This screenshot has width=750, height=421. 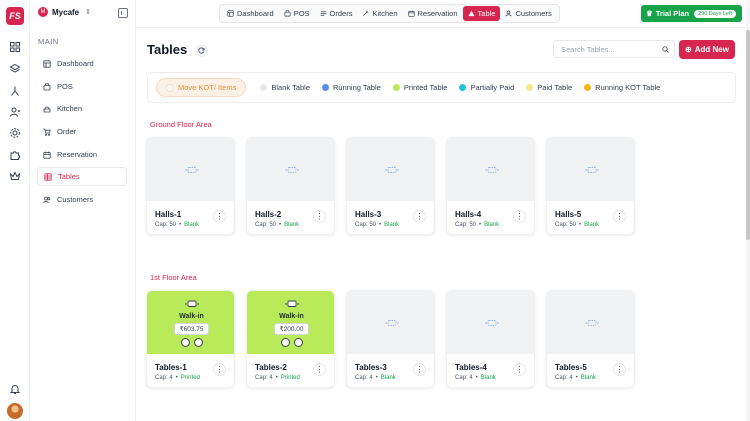 What do you see at coordinates (549, 87) in the screenshot?
I see `legend-paid-table: Paid Table` at bounding box center [549, 87].